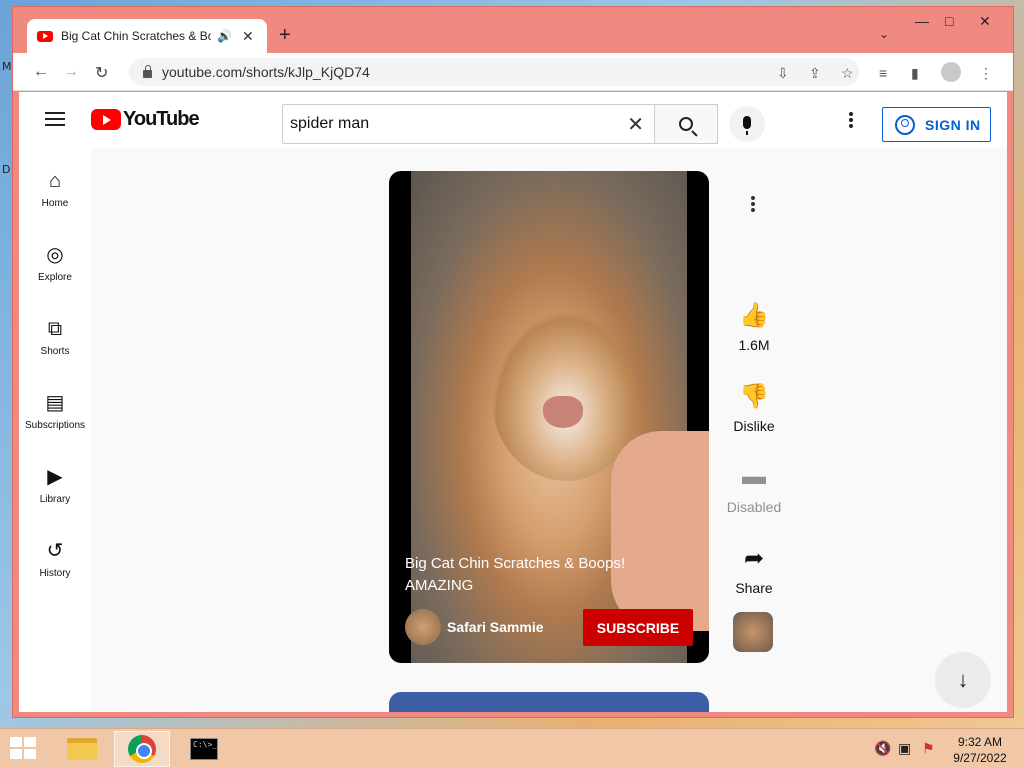 This screenshot has height=768, width=1024. I want to click on channel-info: Safari Sammie, so click(474, 627).